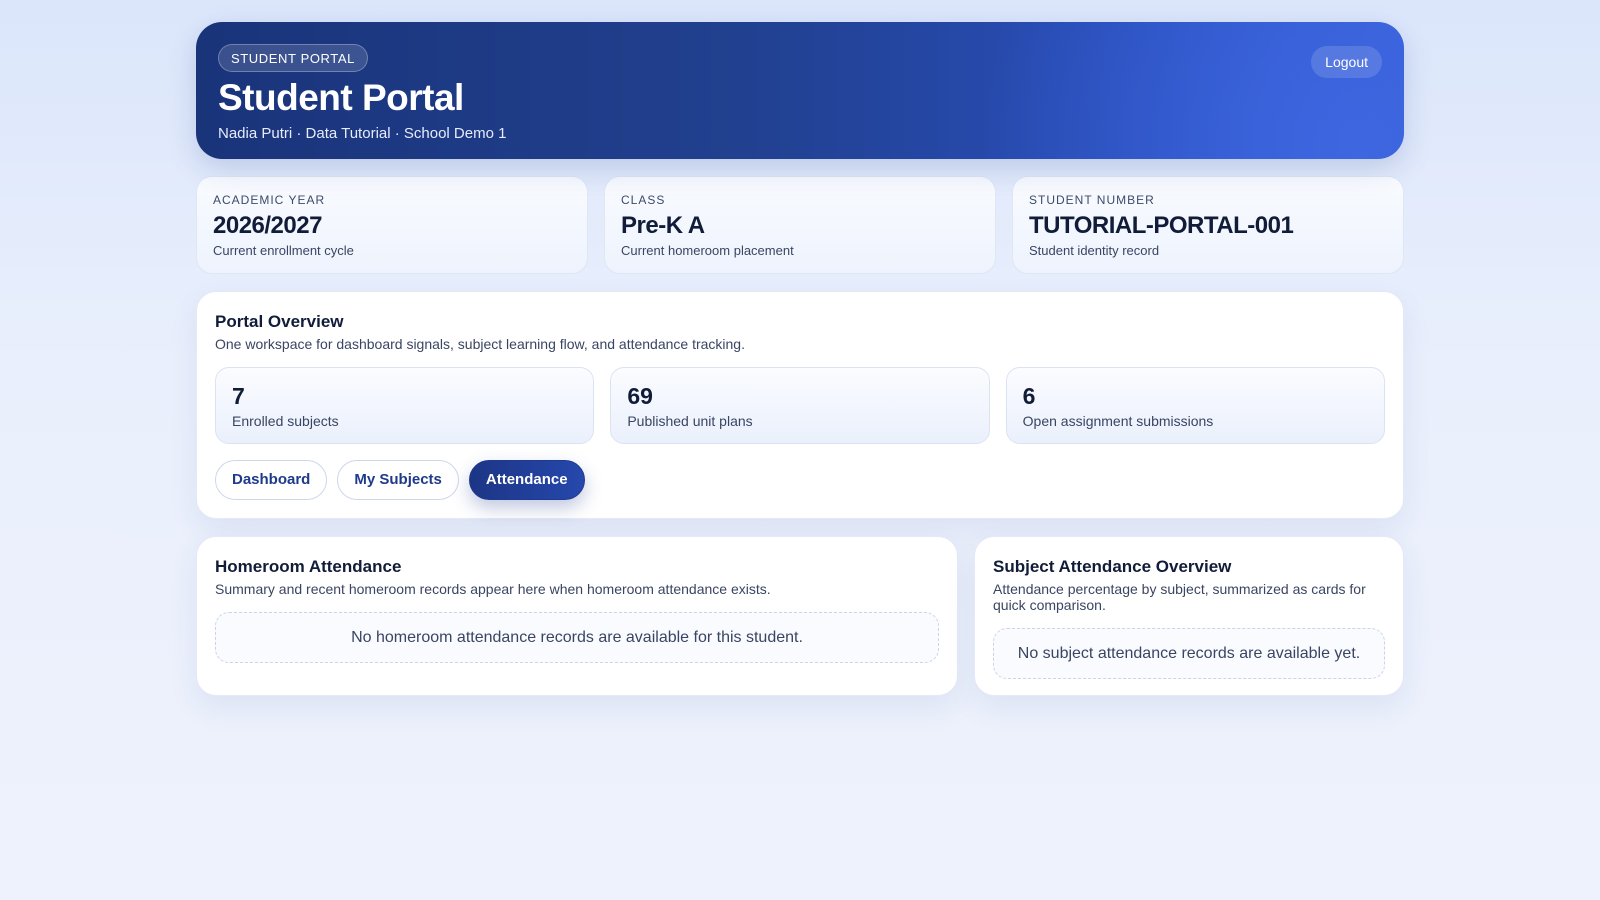 This screenshot has width=1600, height=900. What do you see at coordinates (707, 250) in the screenshot?
I see `stat-note: Current homeroom placement` at bounding box center [707, 250].